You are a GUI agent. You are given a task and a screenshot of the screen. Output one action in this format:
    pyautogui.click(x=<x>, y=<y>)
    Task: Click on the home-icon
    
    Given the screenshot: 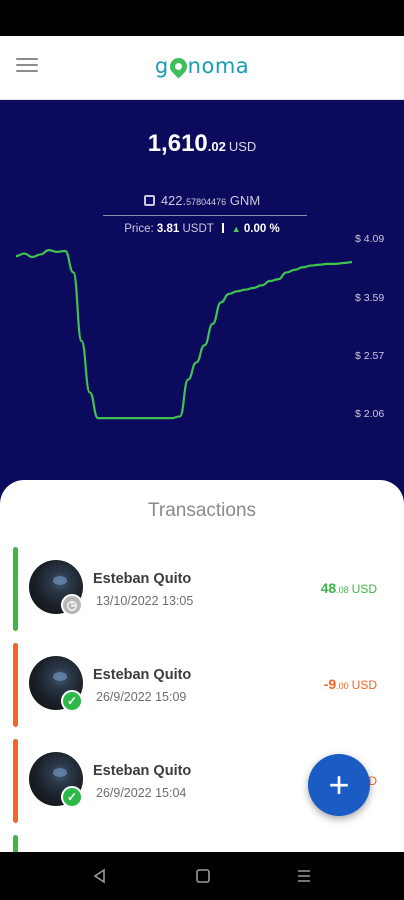 What is the action you would take?
    pyautogui.click(x=203, y=876)
    